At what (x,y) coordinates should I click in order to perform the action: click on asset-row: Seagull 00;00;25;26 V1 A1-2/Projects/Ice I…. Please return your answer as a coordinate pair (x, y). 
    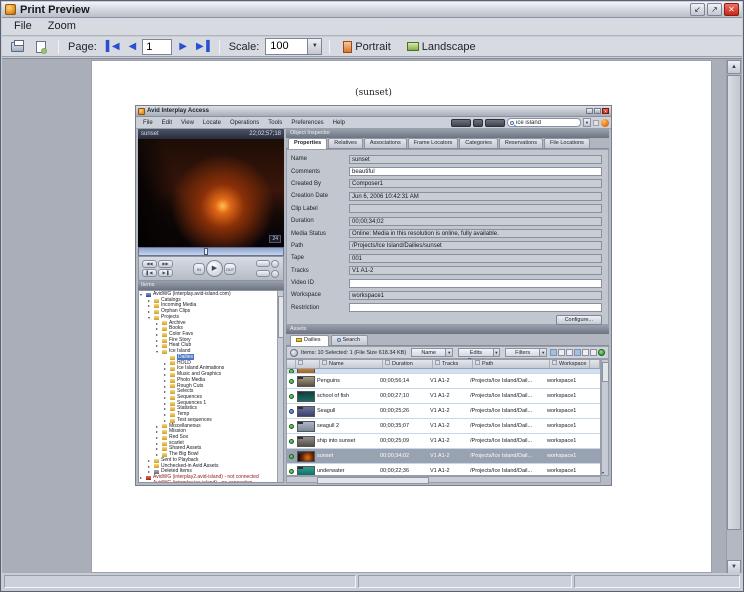
    Looking at the image, I should click on (443, 411).